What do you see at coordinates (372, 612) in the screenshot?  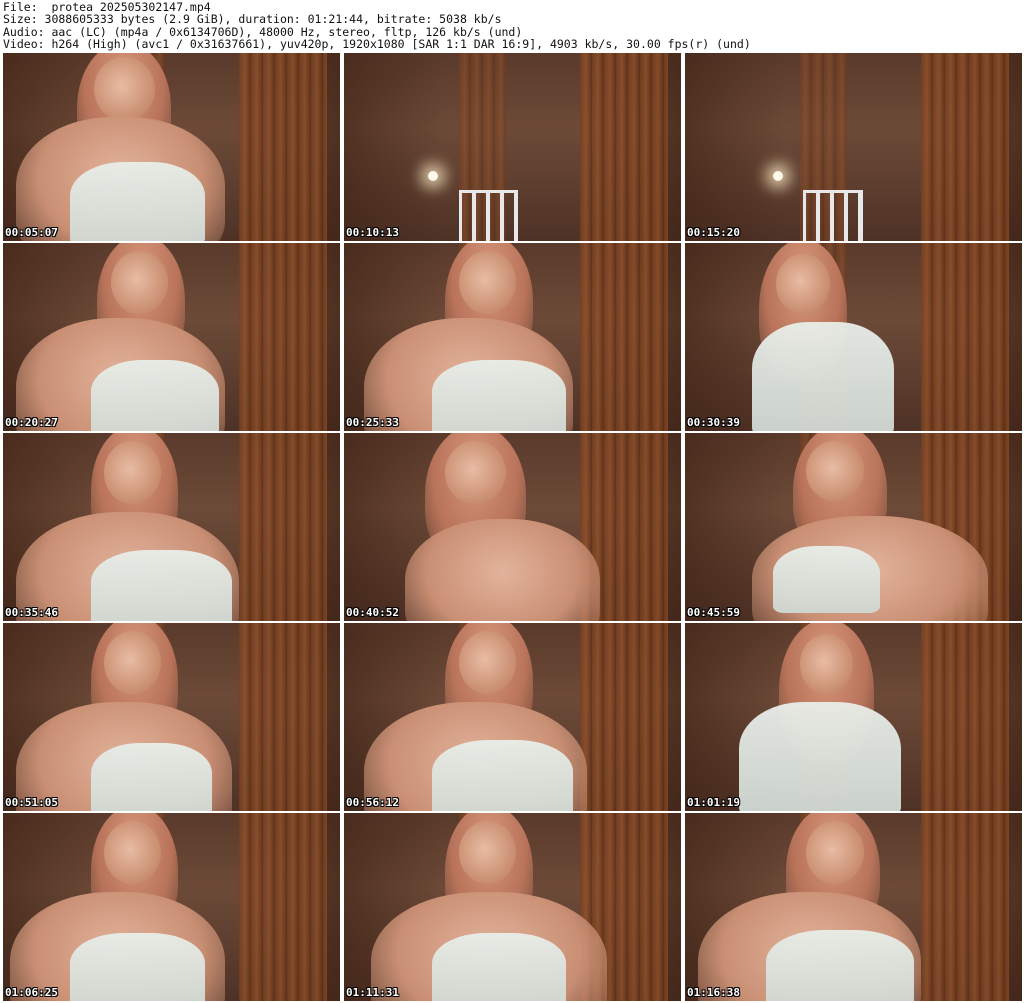 I see `thumbnail-timestamp: 00:40:52` at bounding box center [372, 612].